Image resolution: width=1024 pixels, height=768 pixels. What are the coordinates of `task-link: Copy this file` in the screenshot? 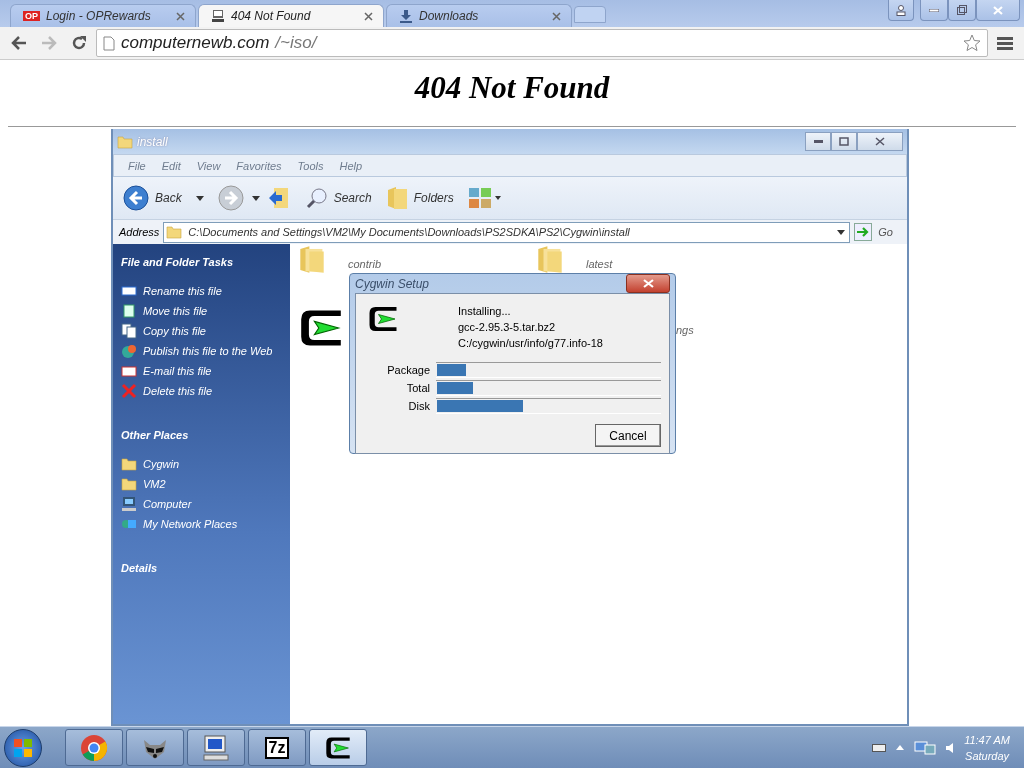 It's located at (201, 331).